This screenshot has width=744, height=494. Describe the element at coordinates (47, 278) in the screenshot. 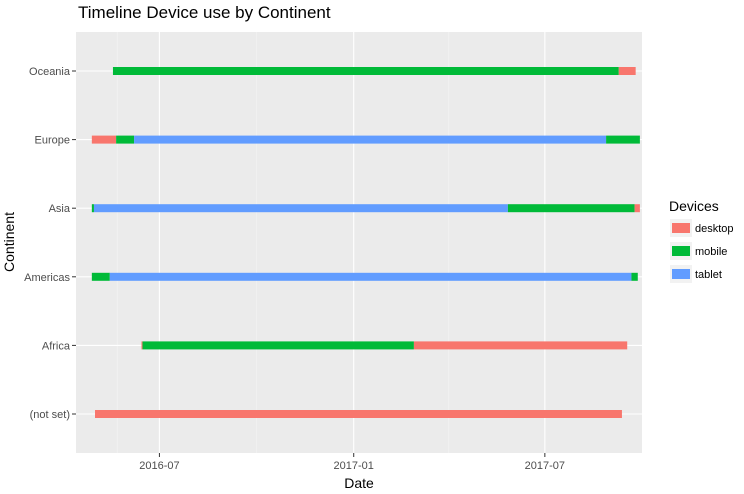

I see `y-tick-label: Americas` at that location.